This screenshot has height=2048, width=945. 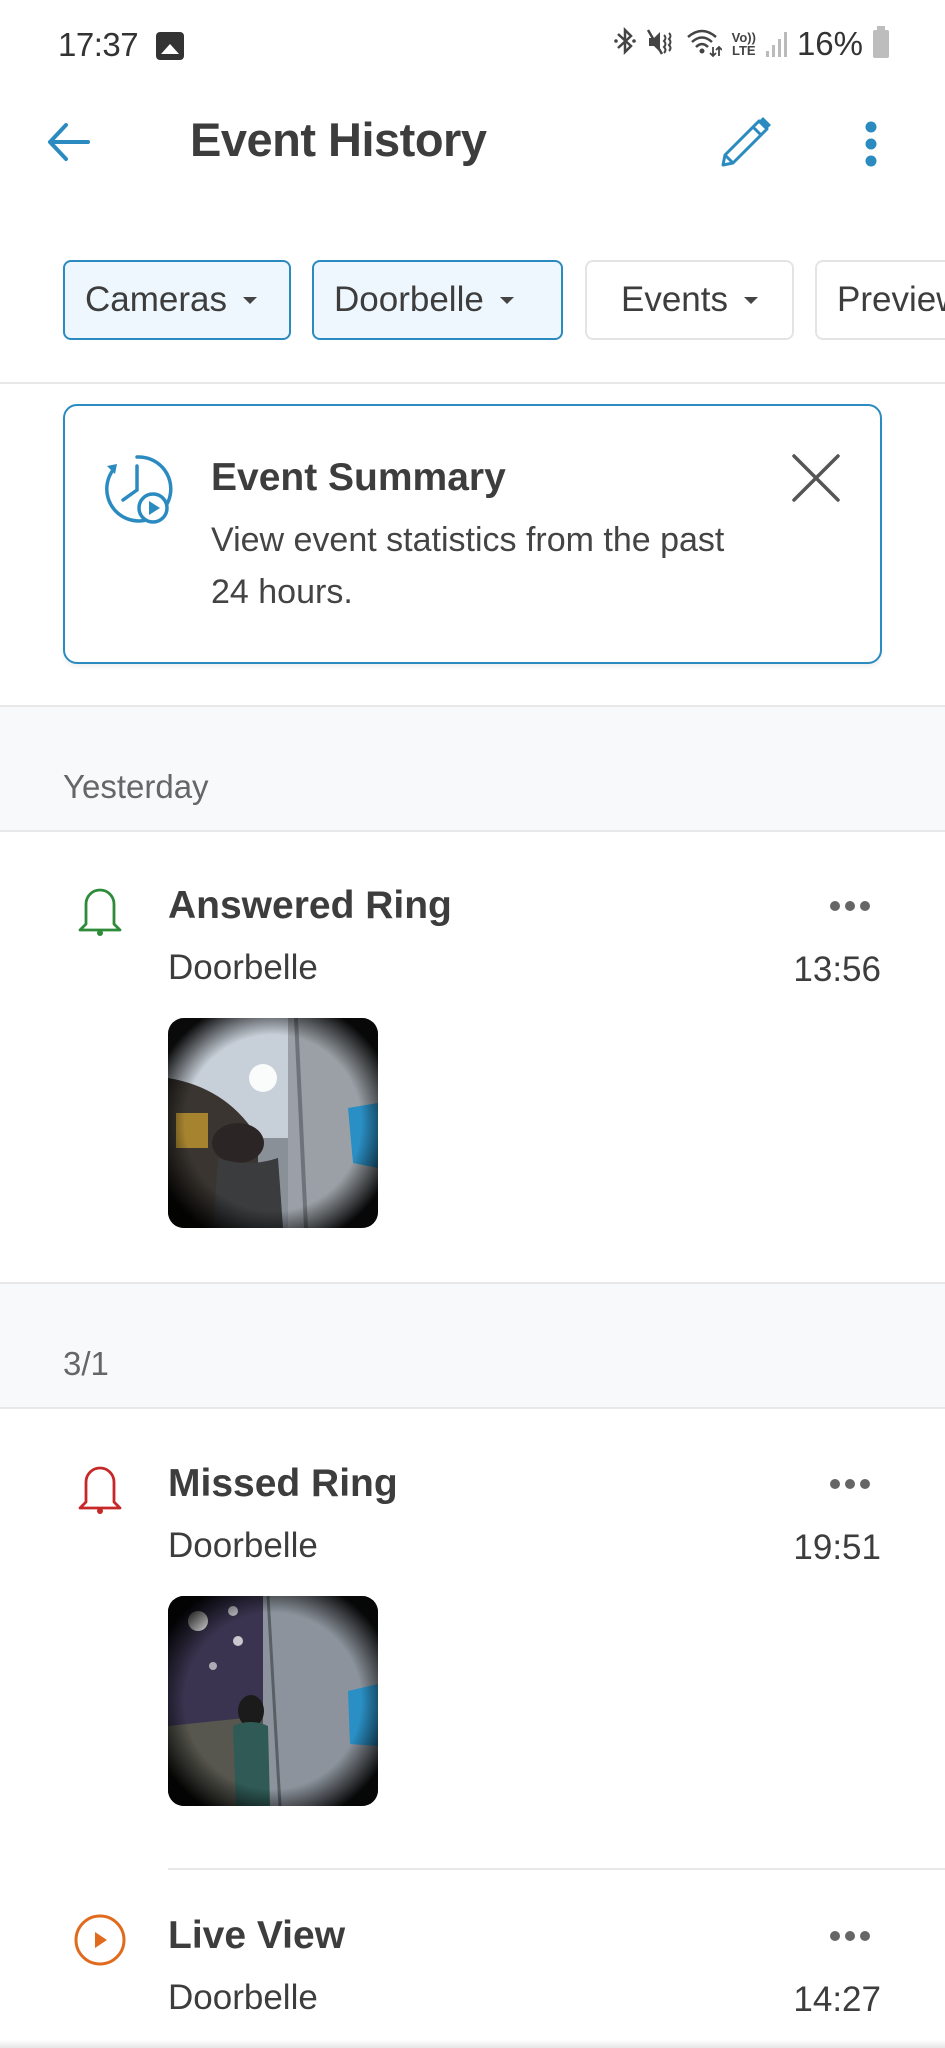 I want to click on page-title: Event History, so click(x=338, y=139).